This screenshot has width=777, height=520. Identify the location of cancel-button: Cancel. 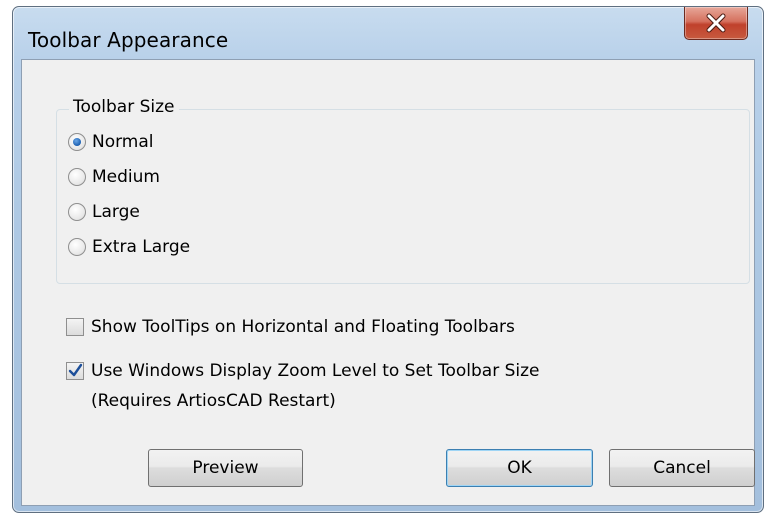
(682, 468).